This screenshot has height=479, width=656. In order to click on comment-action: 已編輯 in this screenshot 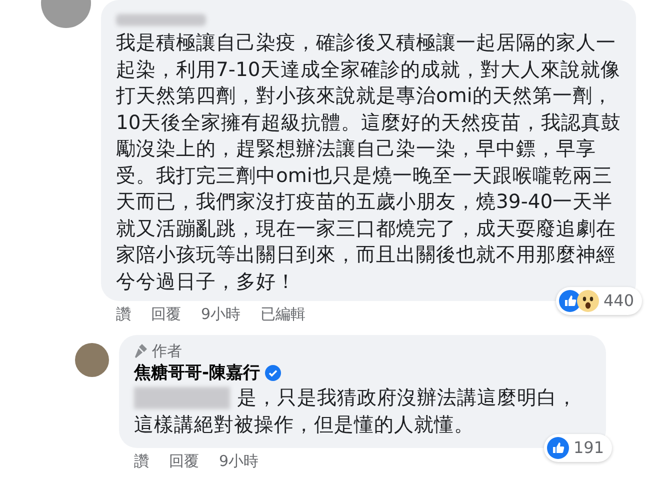, I will do `click(283, 314)`.